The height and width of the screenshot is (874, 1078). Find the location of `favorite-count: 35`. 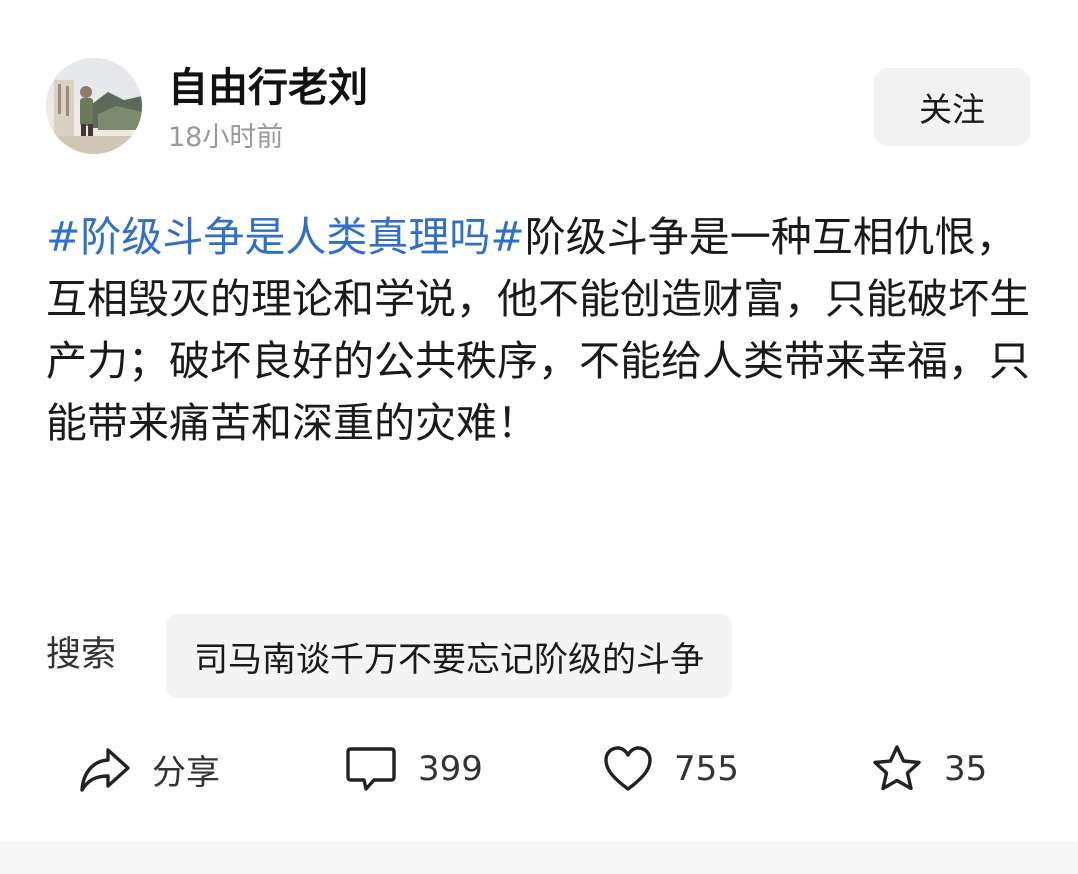

favorite-count: 35 is located at coordinates (966, 769).